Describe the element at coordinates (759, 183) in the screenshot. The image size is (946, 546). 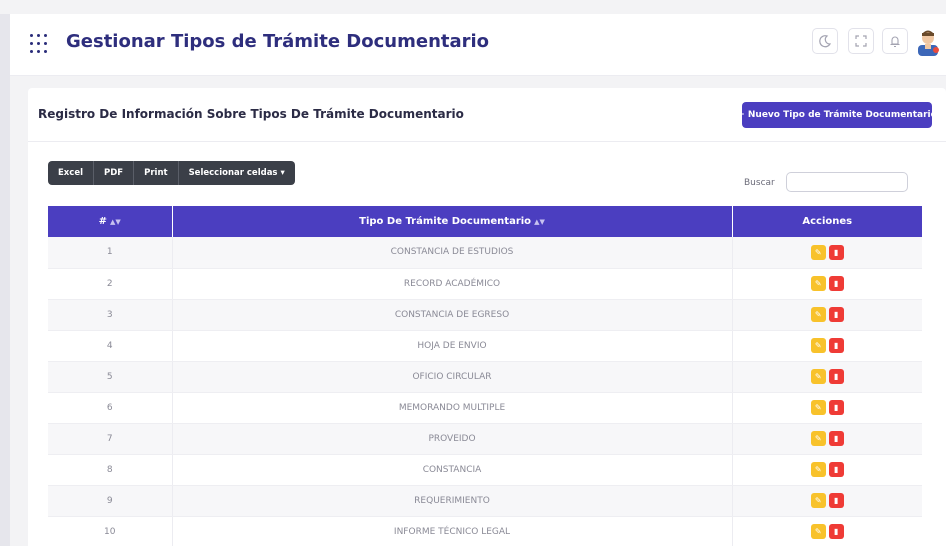
I see `search-label: Buscar` at that location.